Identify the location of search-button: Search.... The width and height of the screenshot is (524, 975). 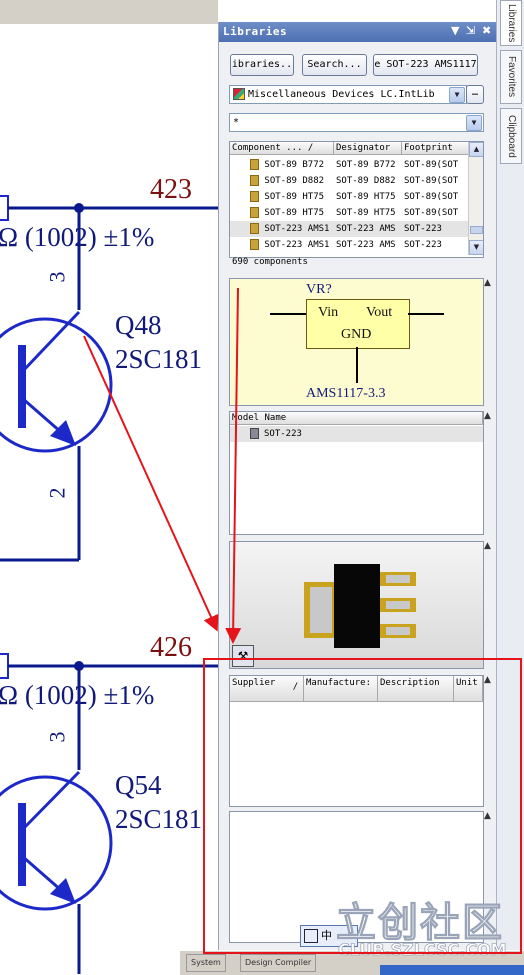
(334, 65).